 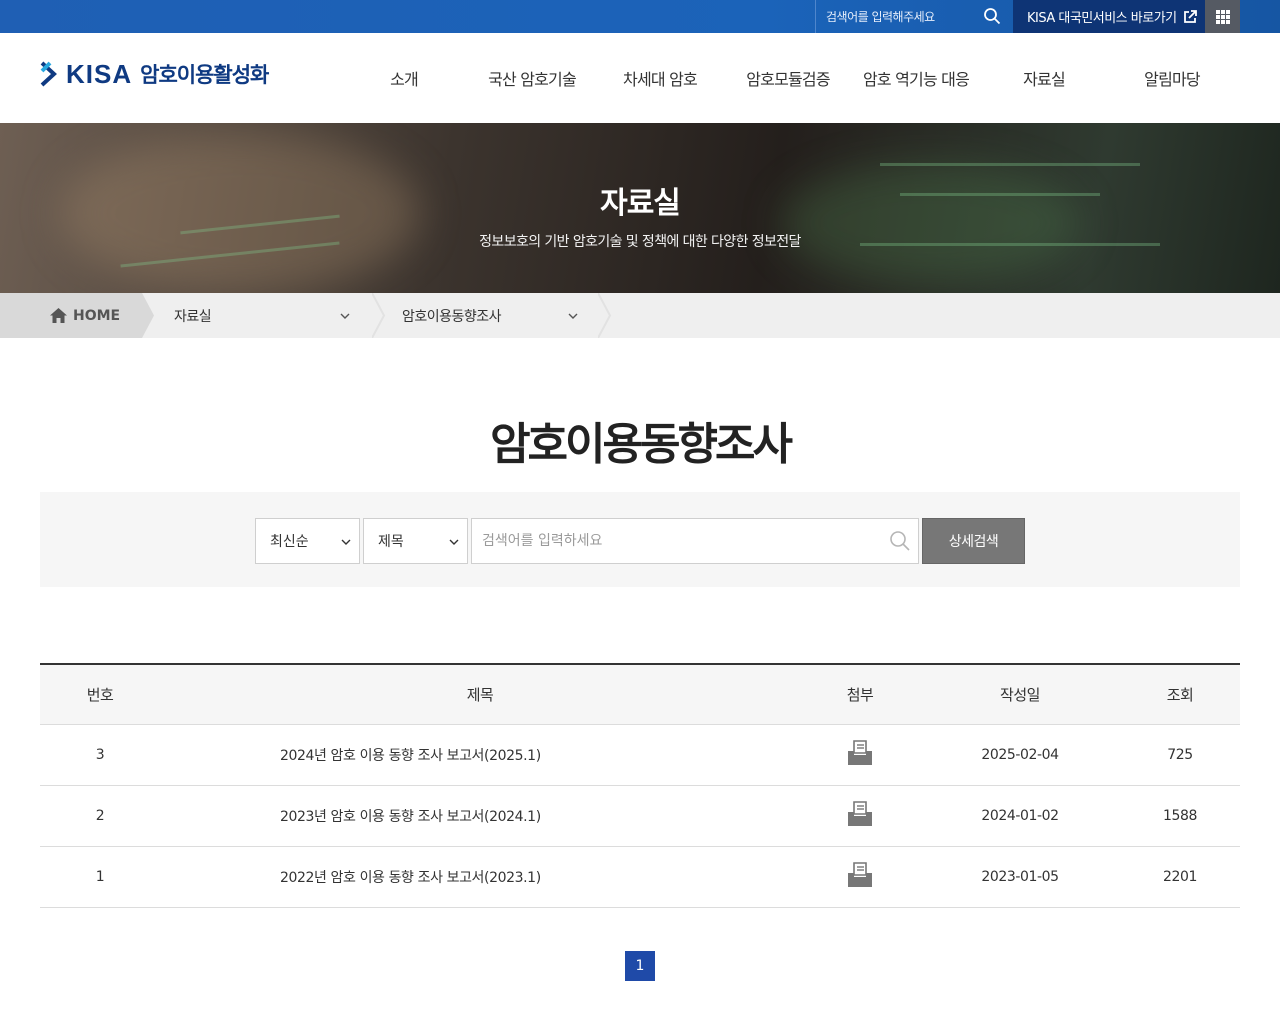 I want to click on breadcrumb-level2-label: 암호이용동향조사, so click(x=452, y=316).